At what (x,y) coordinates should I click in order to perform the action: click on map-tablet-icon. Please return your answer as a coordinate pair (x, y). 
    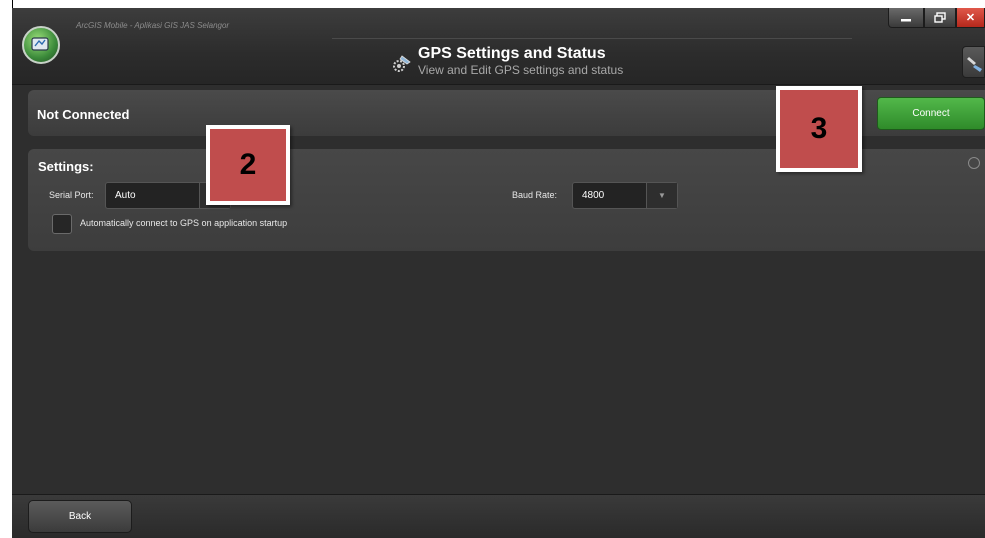
    Looking at the image, I should click on (40, 44).